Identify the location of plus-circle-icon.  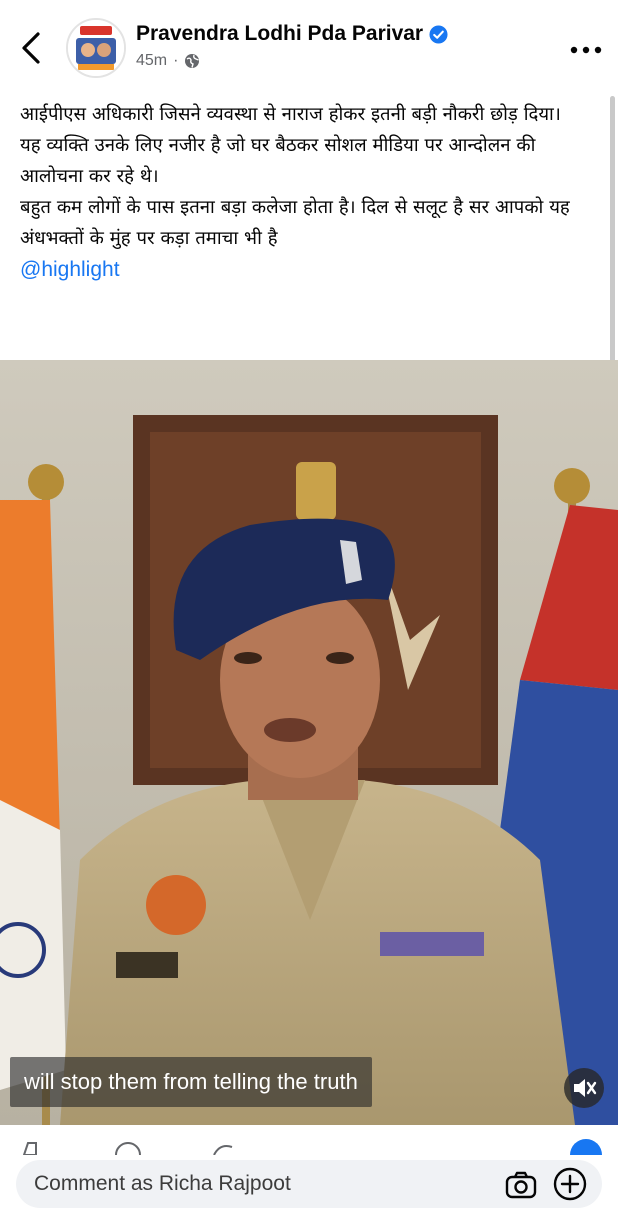
(570, 1184).